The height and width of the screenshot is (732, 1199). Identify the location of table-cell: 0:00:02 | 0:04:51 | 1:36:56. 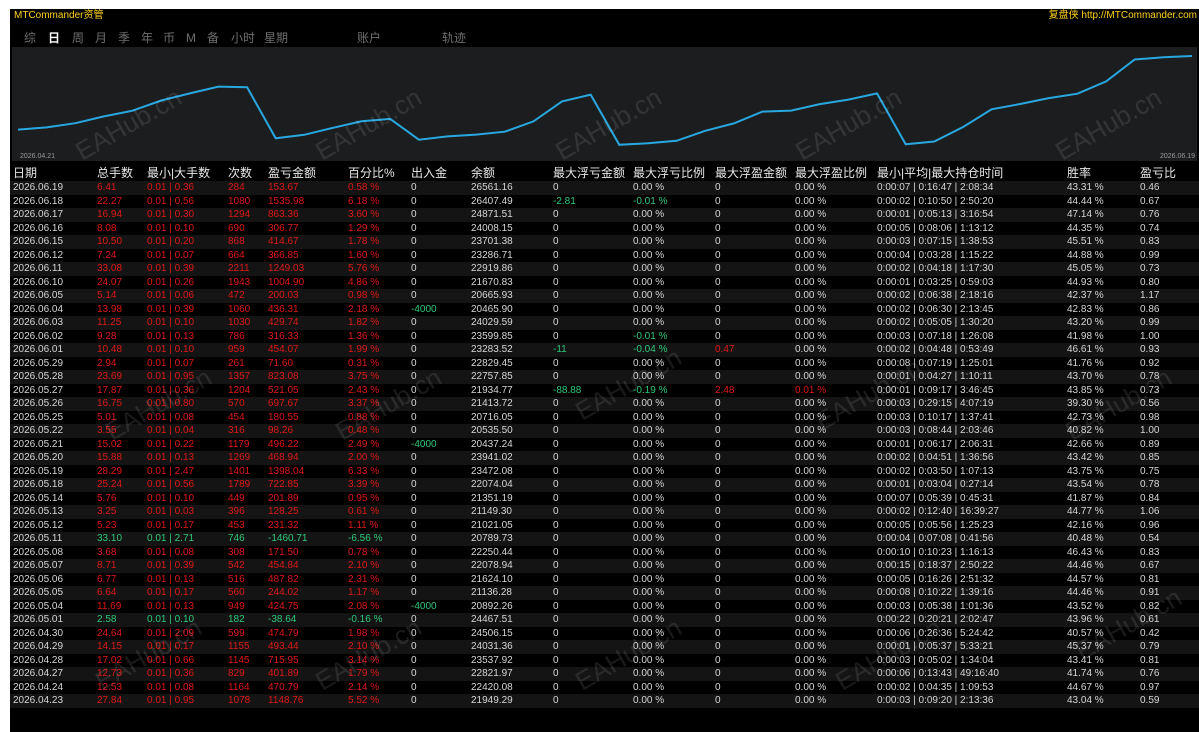
(935, 457).